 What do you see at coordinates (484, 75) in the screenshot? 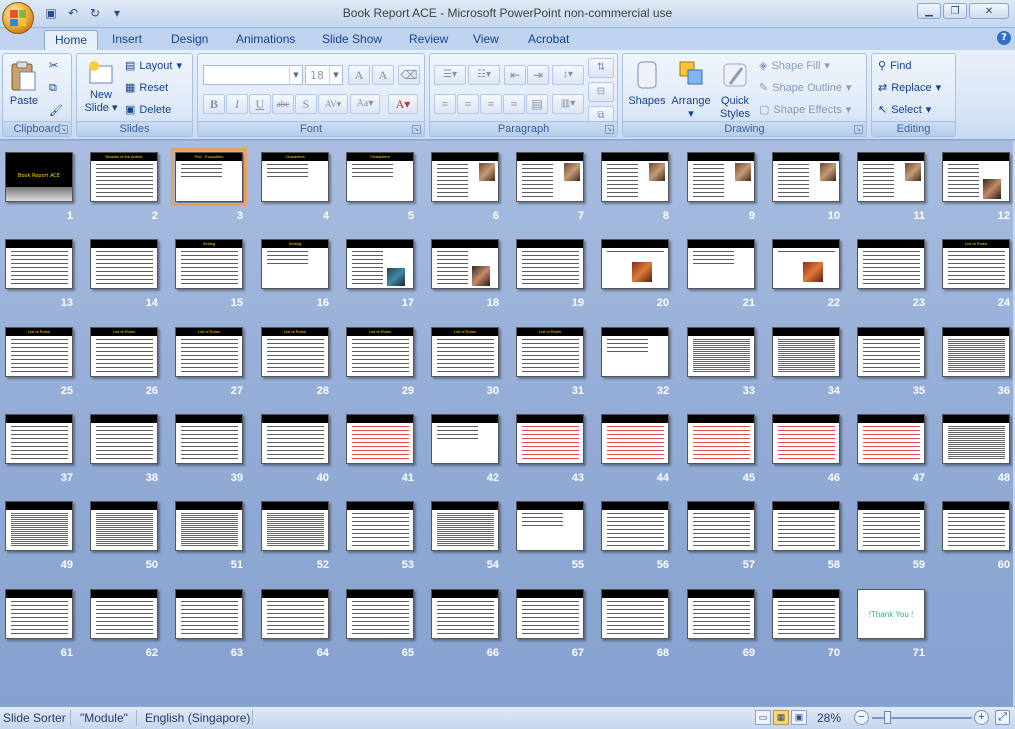
I see `numbering-icon: ☷▾` at bounding box center [484, 75].